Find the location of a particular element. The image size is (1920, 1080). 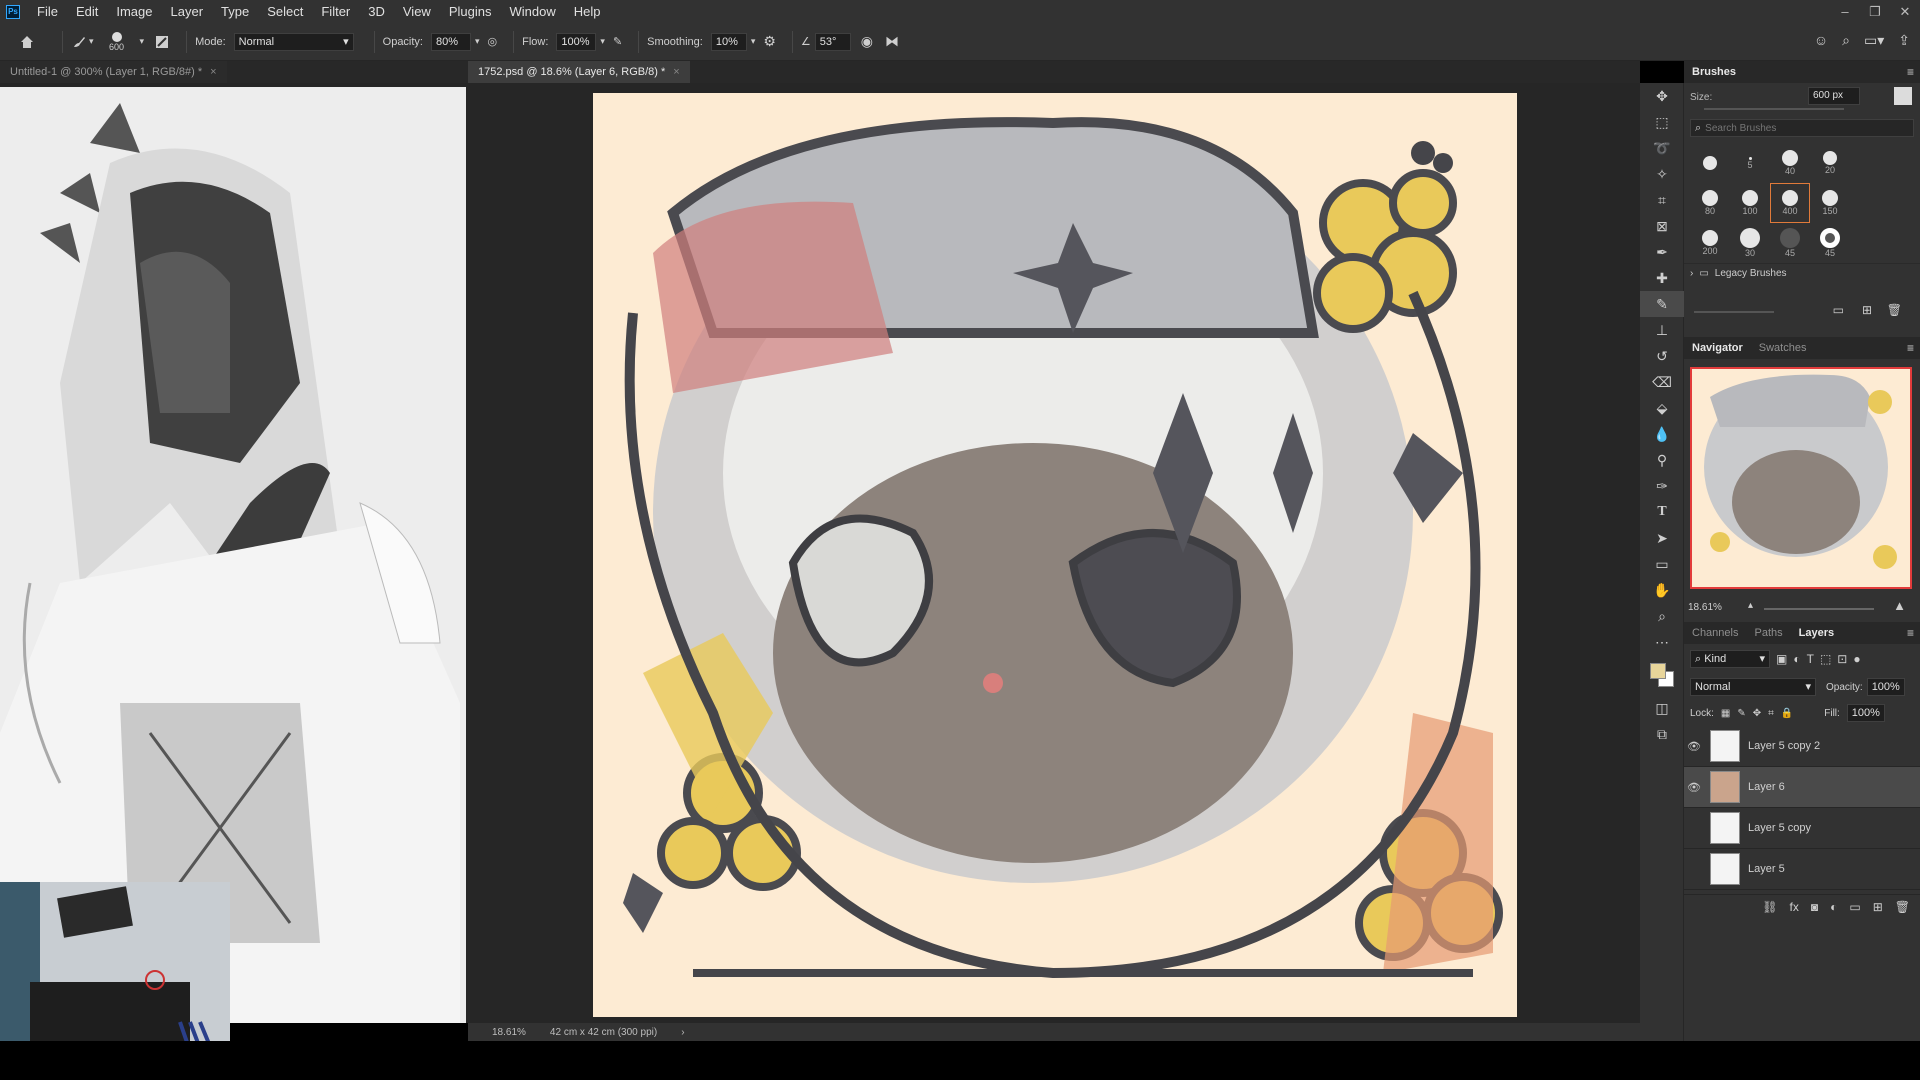

pressure-opacity-icon: ◎ is located at coordinates (493, 41).